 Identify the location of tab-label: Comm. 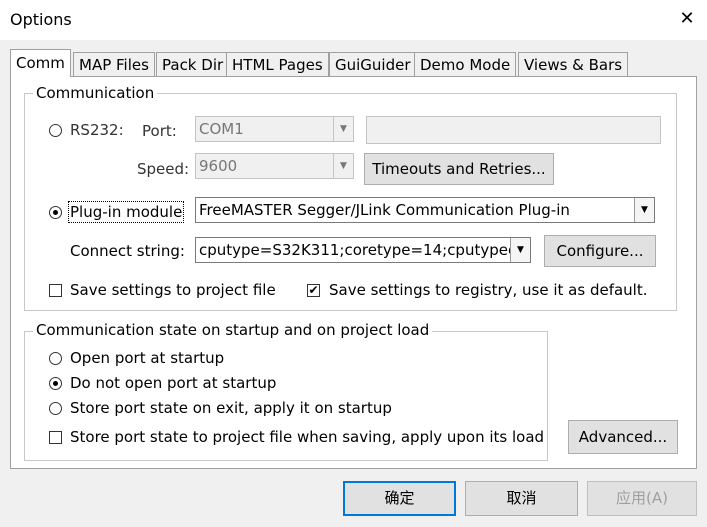
(40, 63).